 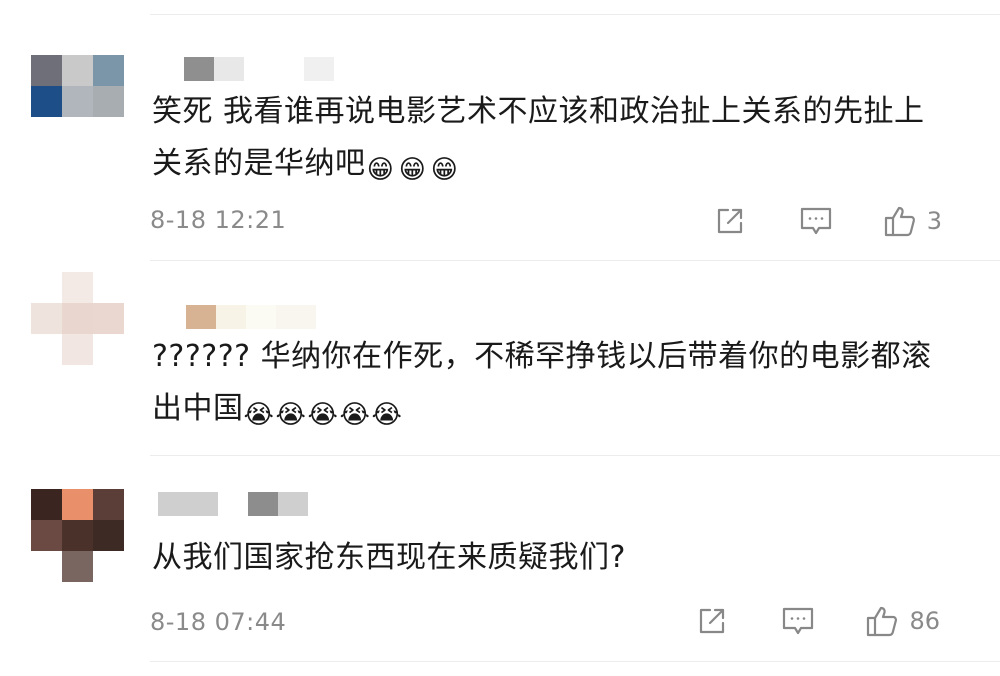 What do you see at coordinates (575, 661) in the screenshot?
I see `bottom-divider` at bounding box center [575, 661].